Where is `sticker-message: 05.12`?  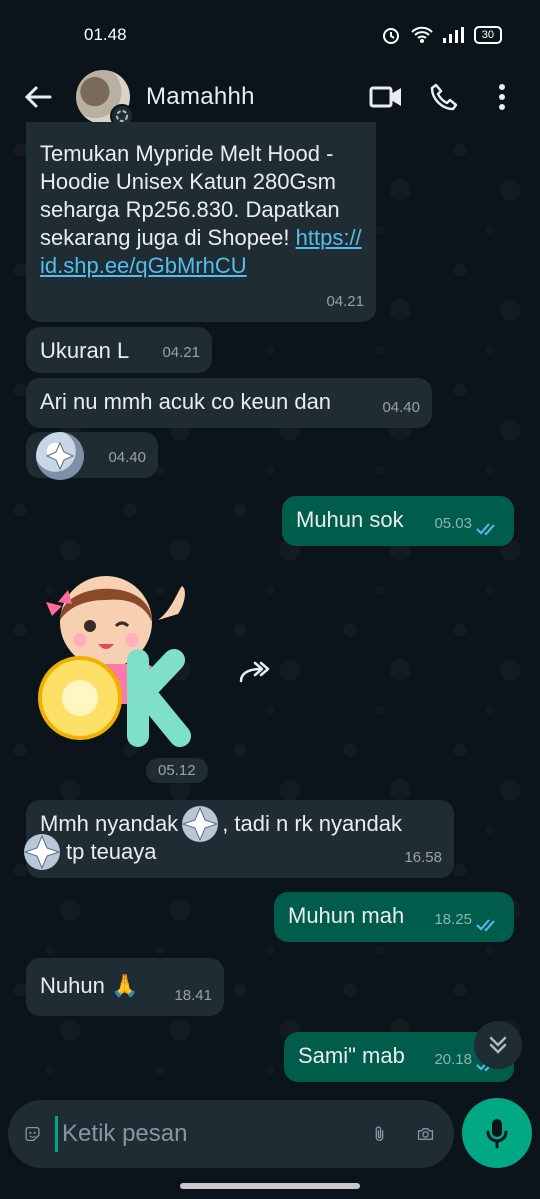
sticker-message: 05.12 is located at coordinates (123, 671).